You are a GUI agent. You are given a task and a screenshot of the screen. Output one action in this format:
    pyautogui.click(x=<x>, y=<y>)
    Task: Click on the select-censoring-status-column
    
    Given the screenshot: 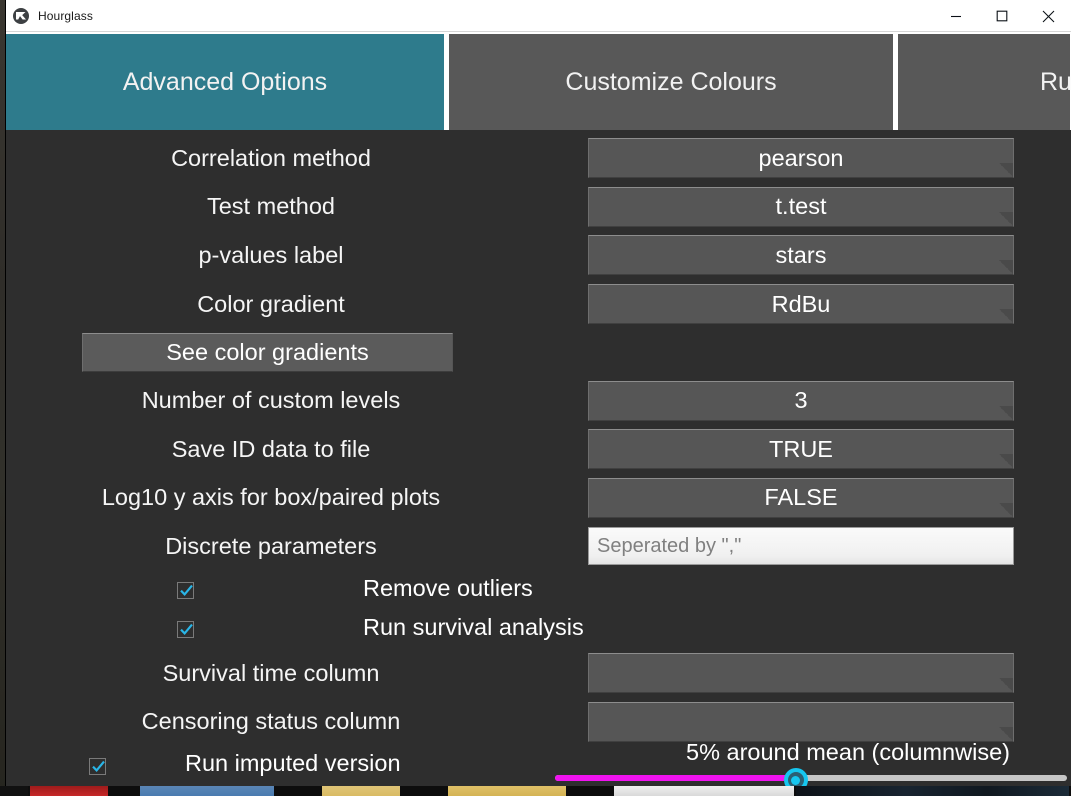 What is the action you would take?
    pyautogui.click(x=801, y=721)
    